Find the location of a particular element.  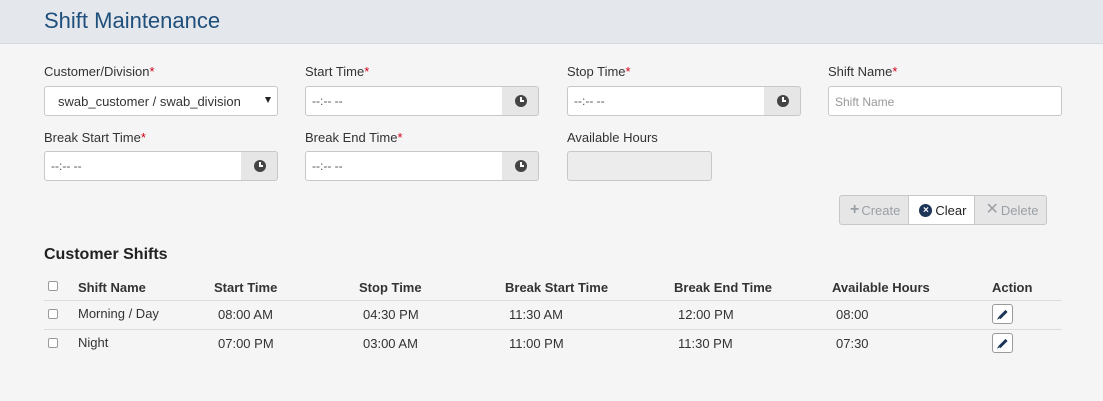

available-hours-field is located at coordinates (639, 166).